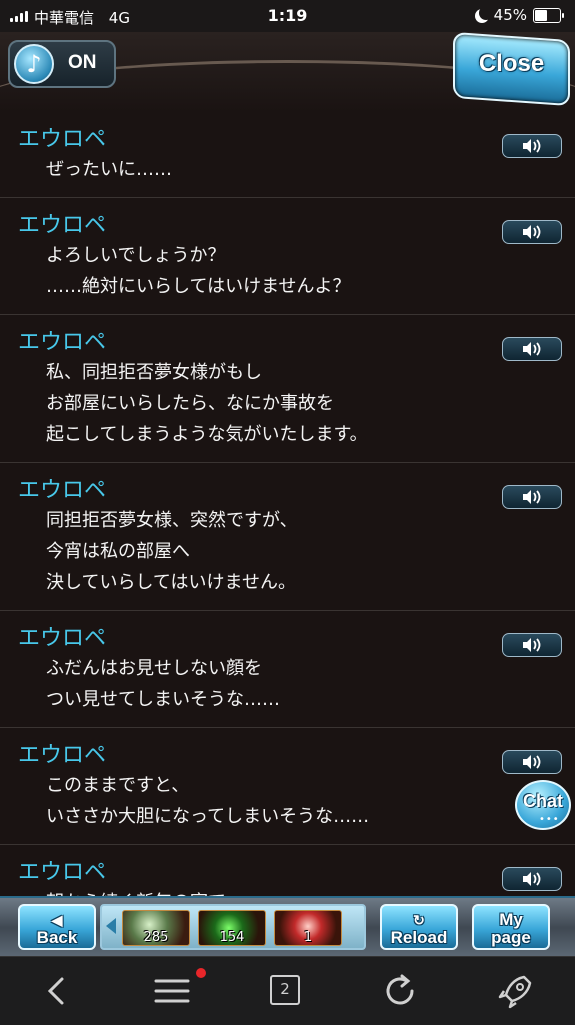 The width and height of the screenshot is (575, 1025). Describe the element at coordinates (287, 537) in the screenshot. I see `log-entry: エウロペ同担拒否夢女様、突然ですが、 今宵は私の部屋へ決していらしてはいけません。` at that location.